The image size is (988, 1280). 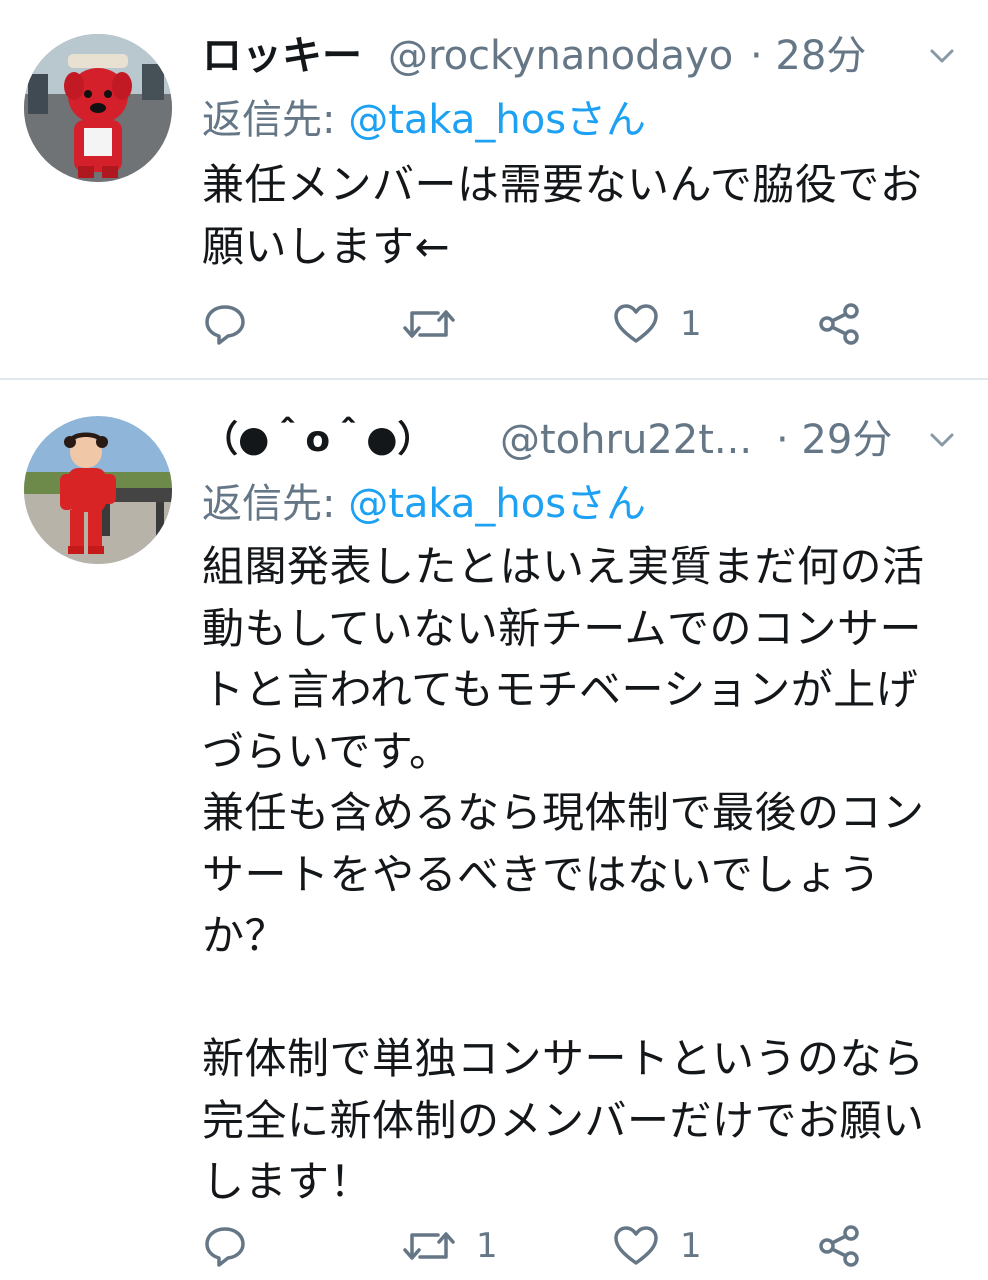 What do you see at coordinates (318, 440) in the screenshot?
I see `display-name: （●＾o＾●）` at bounding box center [318, 440].